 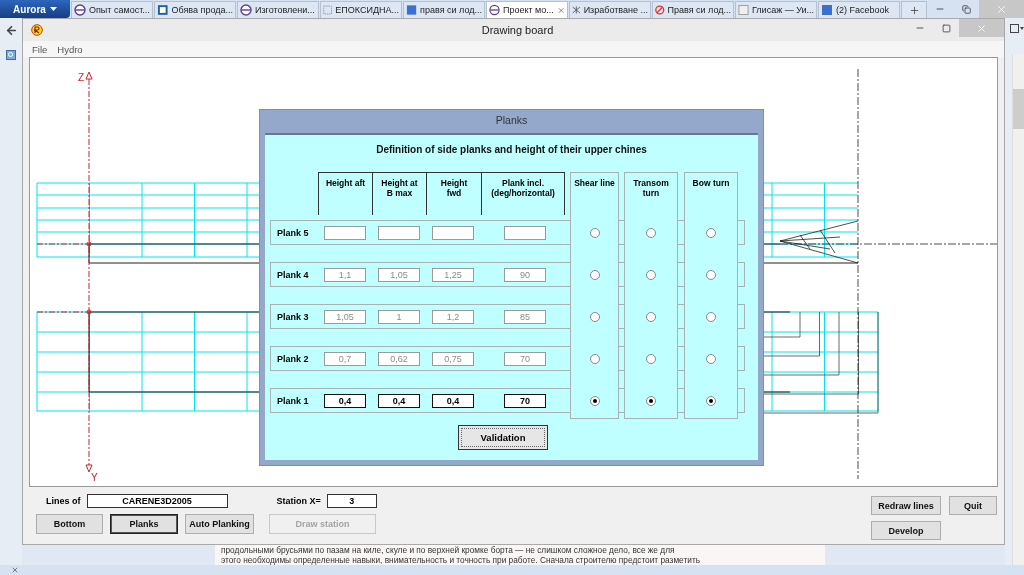 I want to click on window-title: Drawing board, so click(x=517, y=30).